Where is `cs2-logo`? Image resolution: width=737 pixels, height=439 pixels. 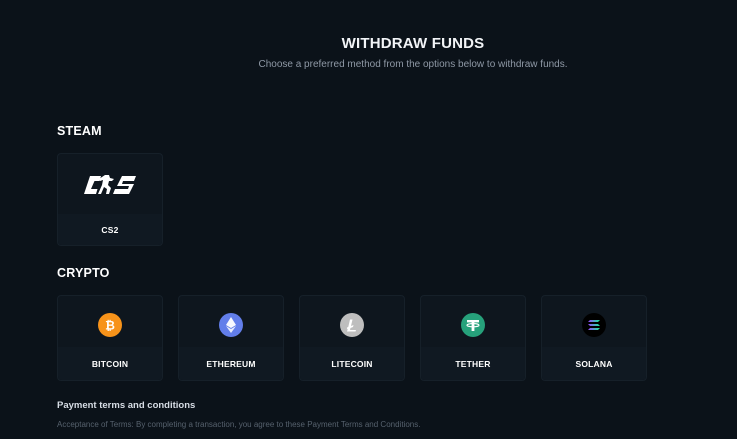 cs2-logo is located at coordinates (110, 185).